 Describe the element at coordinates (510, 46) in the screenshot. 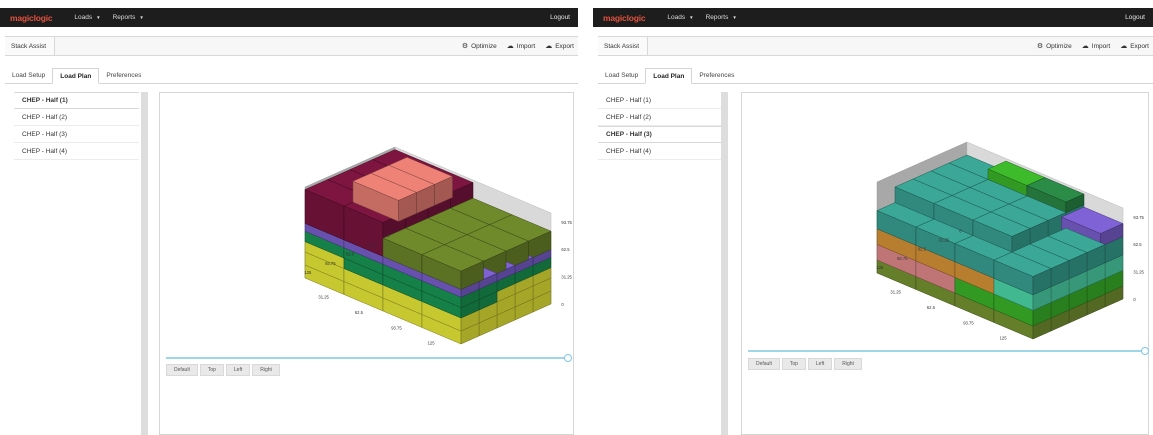

I see `cloud-download-icon: ☁` at that location.